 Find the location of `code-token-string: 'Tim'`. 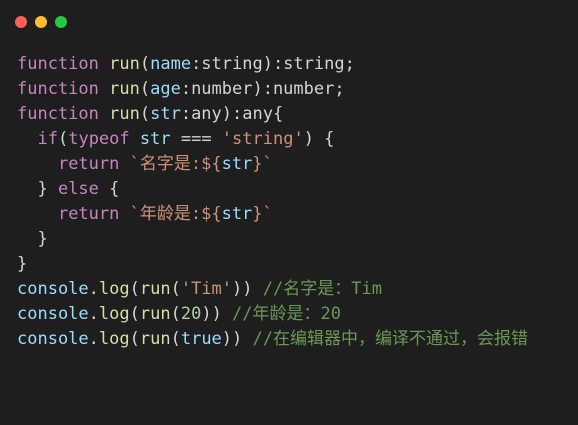

code-token-string: 'Tim' is located at coordinates (206, 289).